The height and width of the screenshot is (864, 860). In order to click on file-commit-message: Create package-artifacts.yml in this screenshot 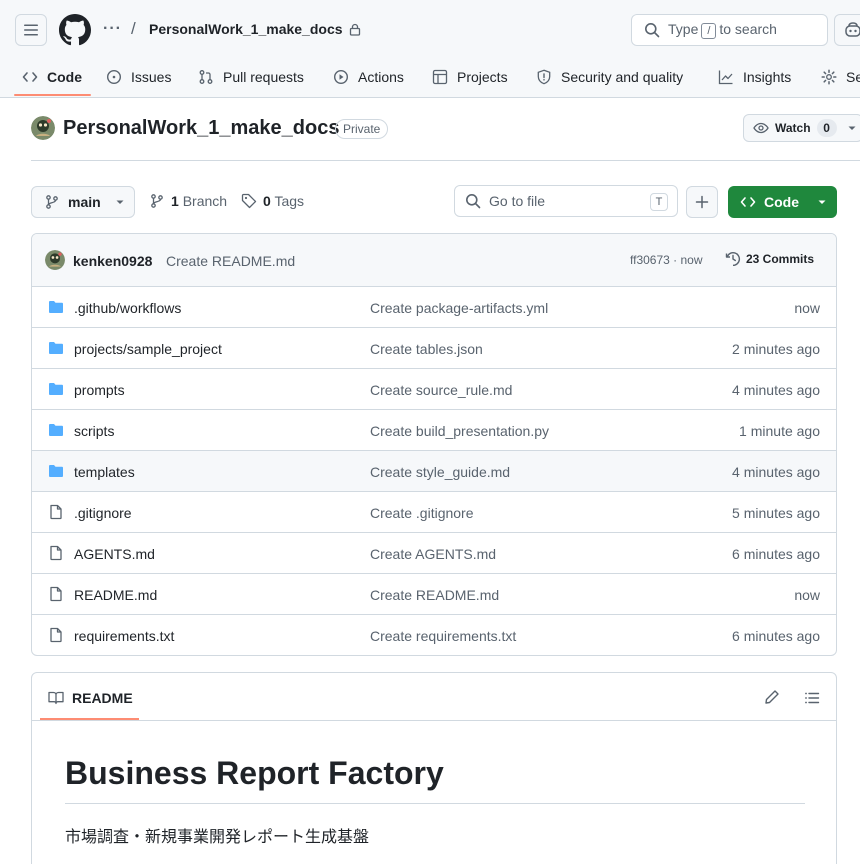, I will do `click(459, 308)`.